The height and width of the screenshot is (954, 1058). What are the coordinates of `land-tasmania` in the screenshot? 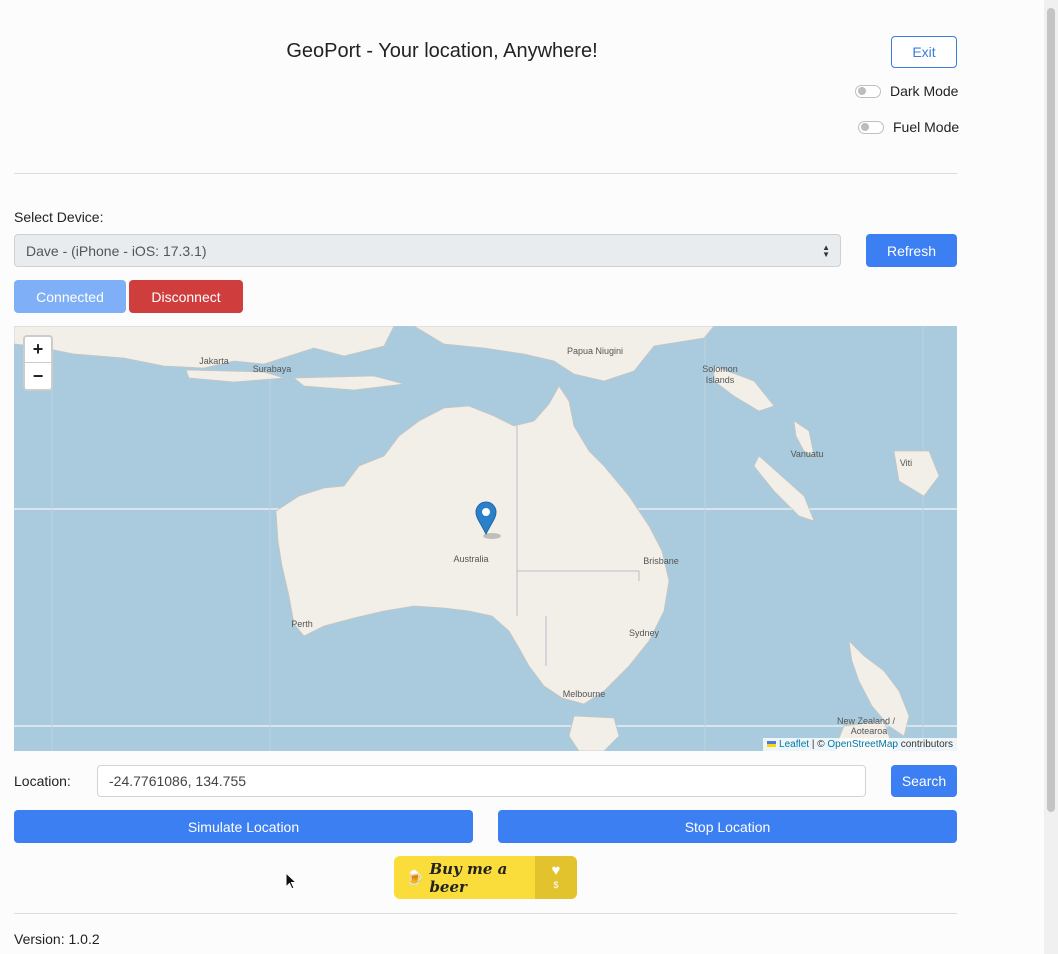 It's located at (594, 733).